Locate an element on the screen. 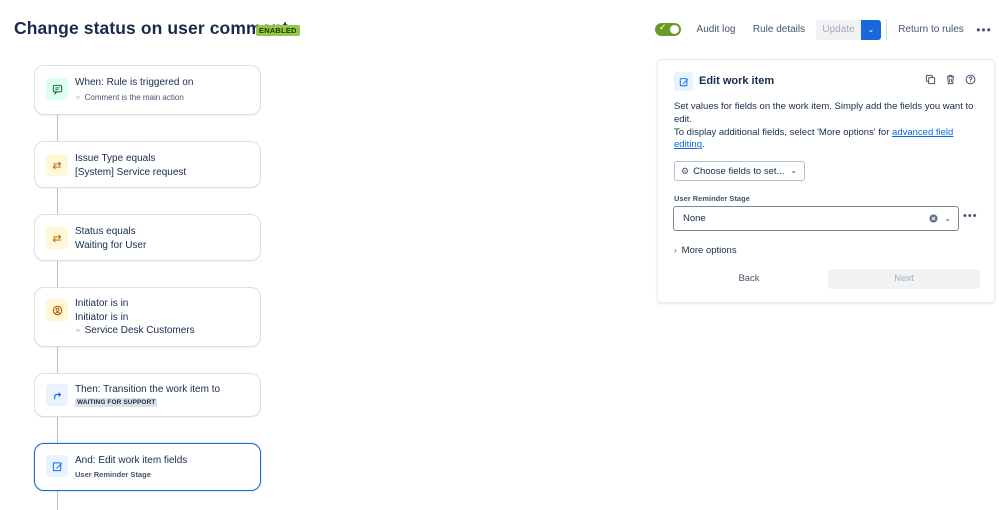 Image resolution: width=999 pixels, height=510 pixels. field-more-icon: ••• is located at coordinates (970, 216).